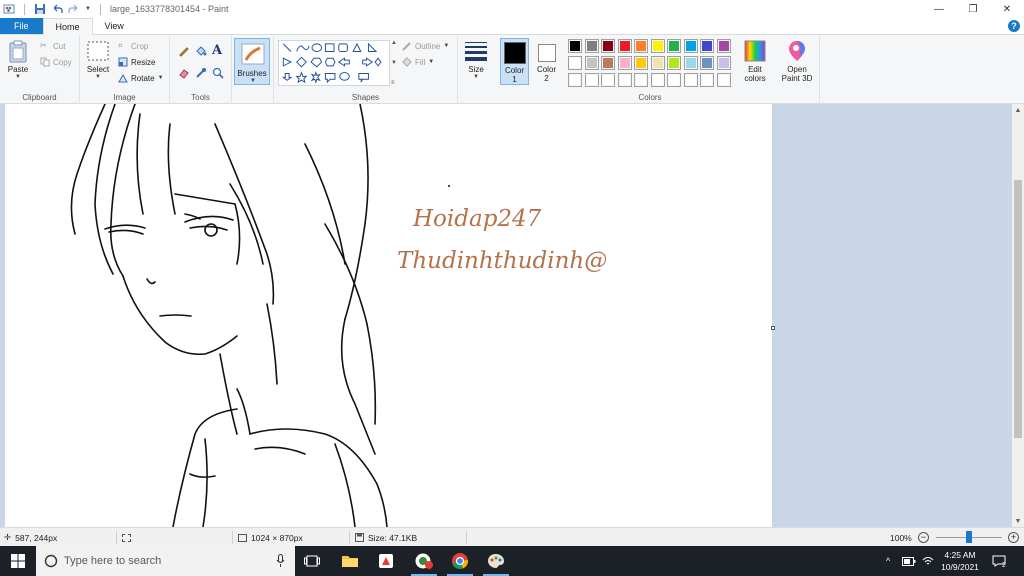 The width and height of the screenshot is (1024, 576). What do you see at coordinates (165, 561) in the screenshot?
I see `taskbar-search-box: Type here to search` at bounding box center [165, 561].